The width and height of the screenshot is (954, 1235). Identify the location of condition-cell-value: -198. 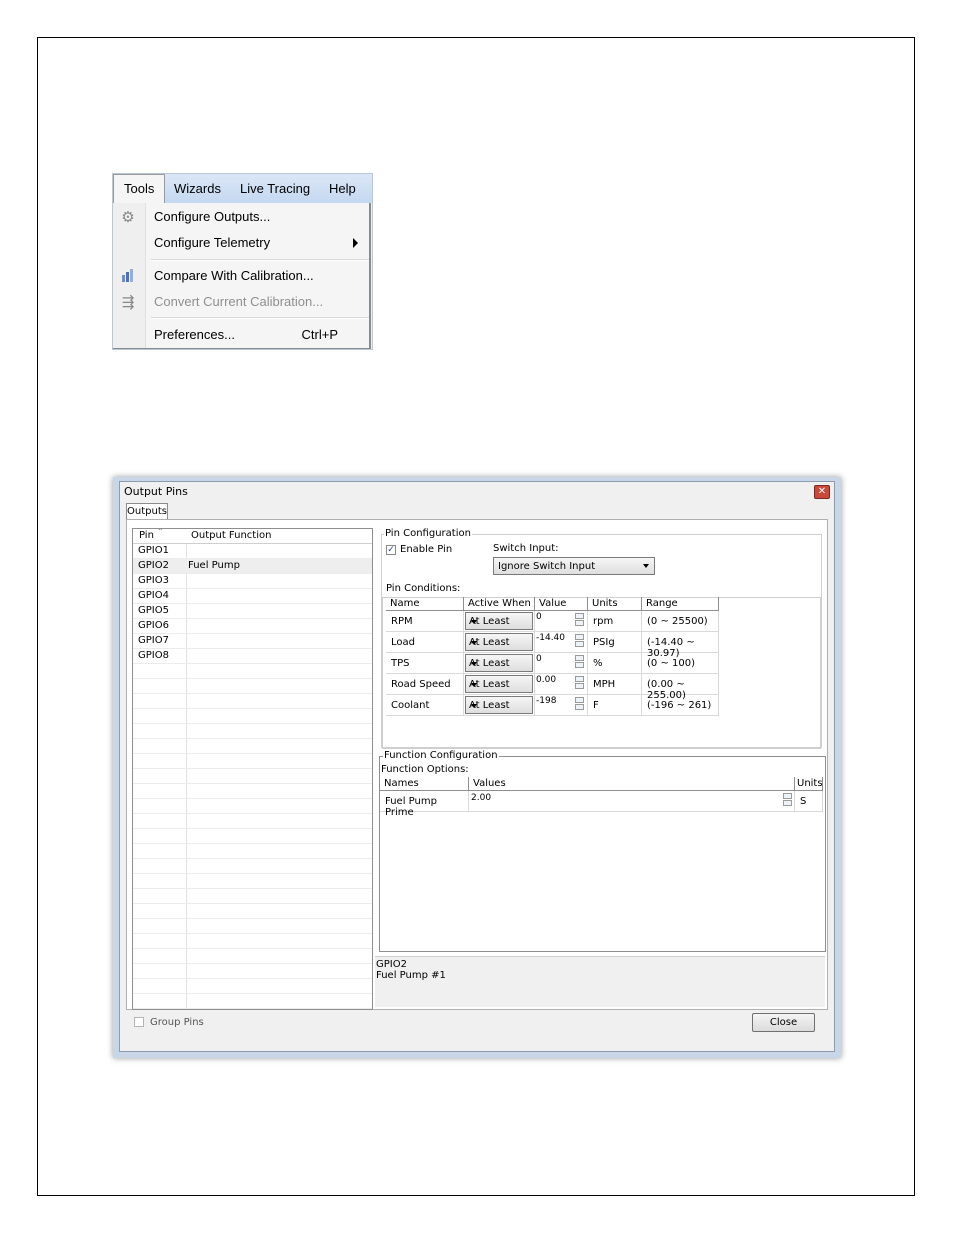
(561, 705).